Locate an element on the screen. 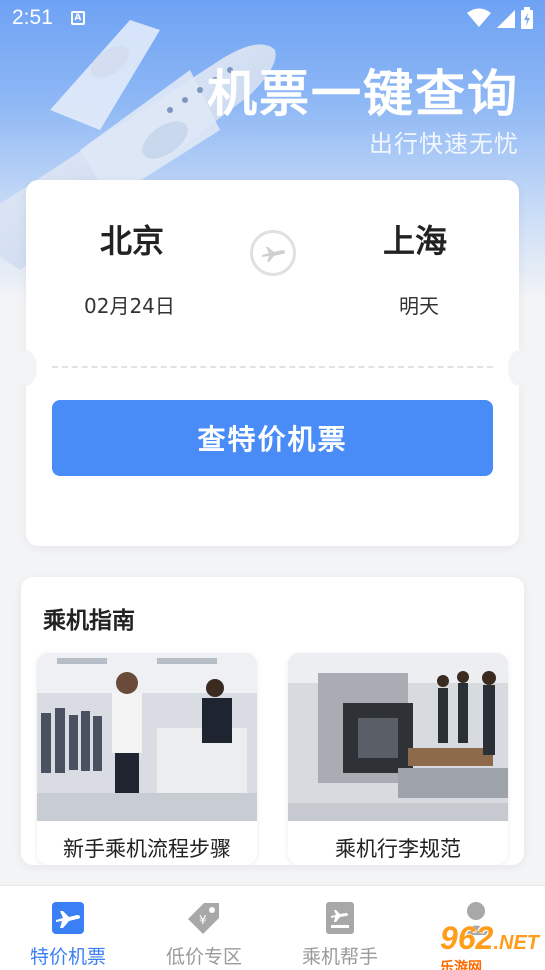 Image resolution: width=545 pixels, height=970 pixels. page-subtitle: 出行快速无忧 is located at coordinates (444, 144).